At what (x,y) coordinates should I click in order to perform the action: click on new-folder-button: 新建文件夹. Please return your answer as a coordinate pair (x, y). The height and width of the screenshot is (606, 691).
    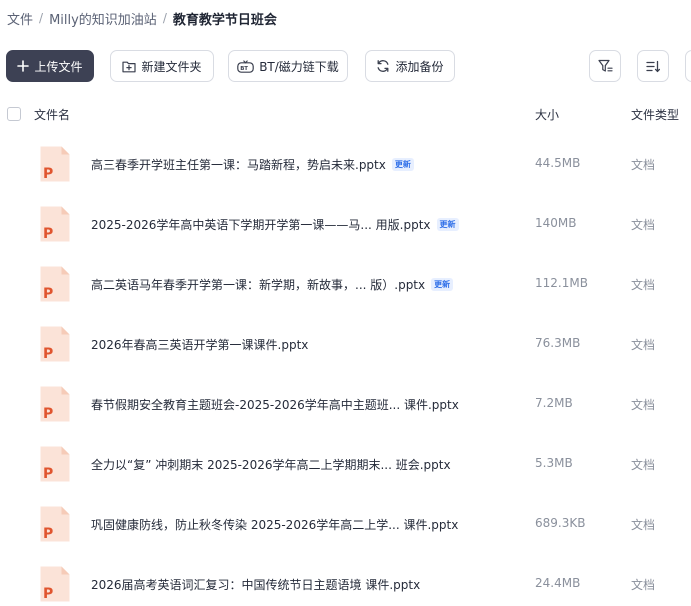
    Looking at the image, I should click on (162, 66).